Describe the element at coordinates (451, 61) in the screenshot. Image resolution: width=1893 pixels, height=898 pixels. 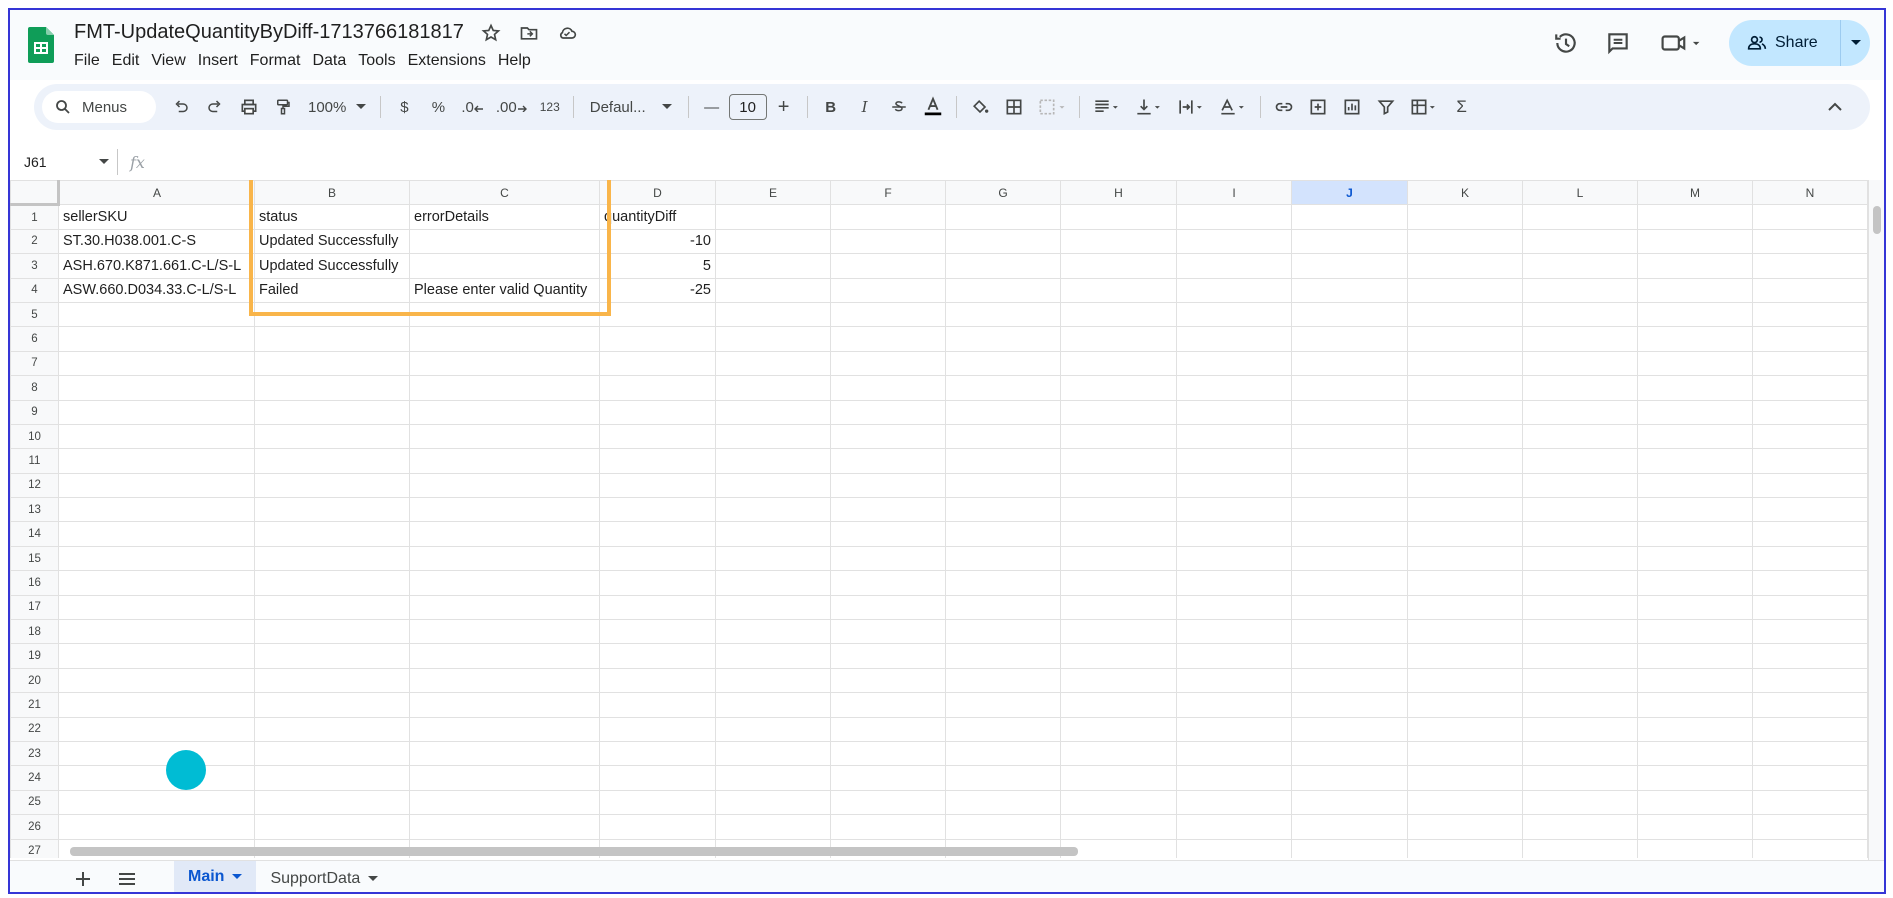
I see `menu-extensions: Extensions` at that location.